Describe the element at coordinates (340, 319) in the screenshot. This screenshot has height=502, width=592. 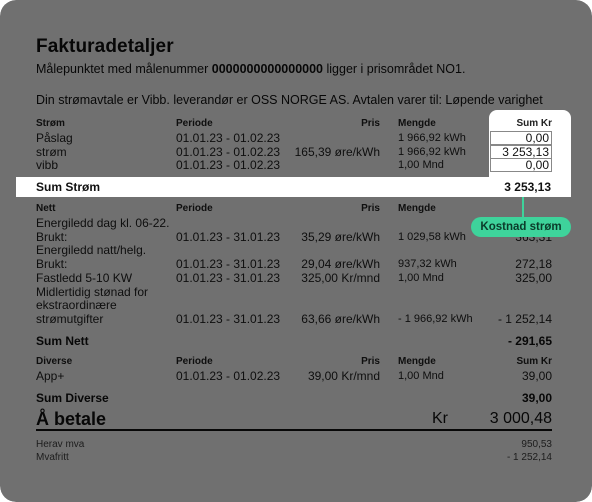
I see `nett-row-pris: 63,66 øre/kWh` at that location.